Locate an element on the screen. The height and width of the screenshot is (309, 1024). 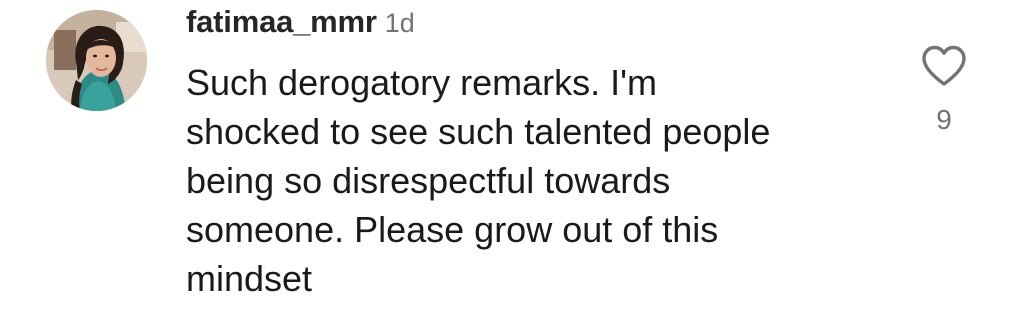
comment-text-line: mindset is located at coordinates (249, 278).